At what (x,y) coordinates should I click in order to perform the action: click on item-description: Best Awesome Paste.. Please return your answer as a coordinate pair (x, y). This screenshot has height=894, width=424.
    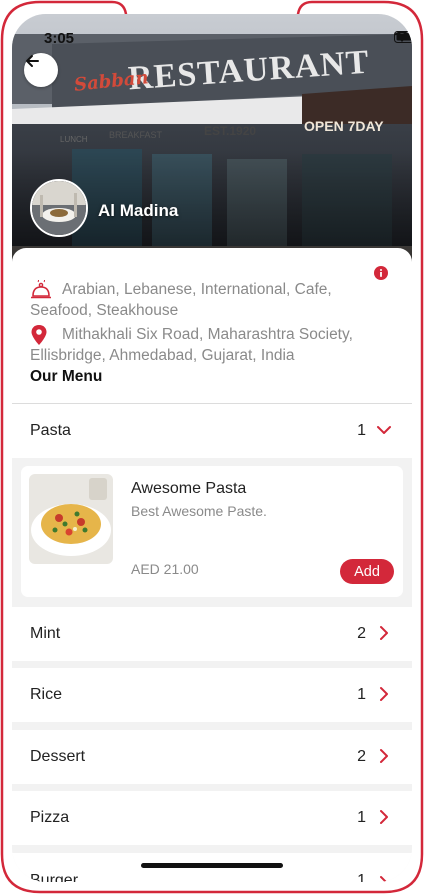
    Looking at the image, I should click on (199, 511).